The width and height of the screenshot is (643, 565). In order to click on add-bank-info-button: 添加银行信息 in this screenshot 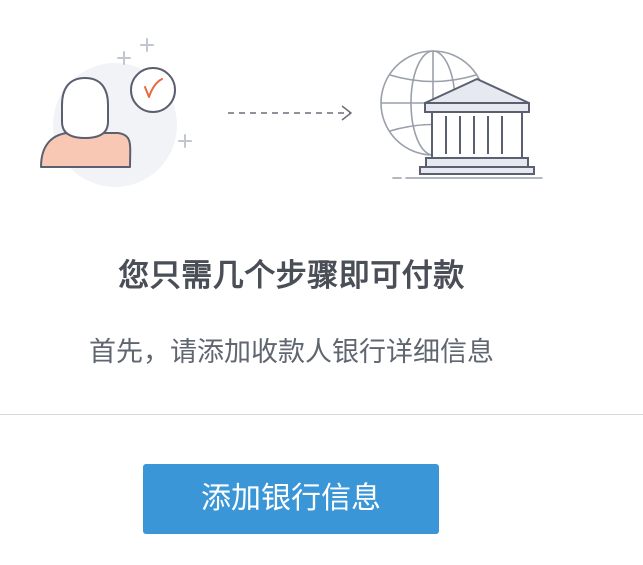, I will do `click(291, 499)`.